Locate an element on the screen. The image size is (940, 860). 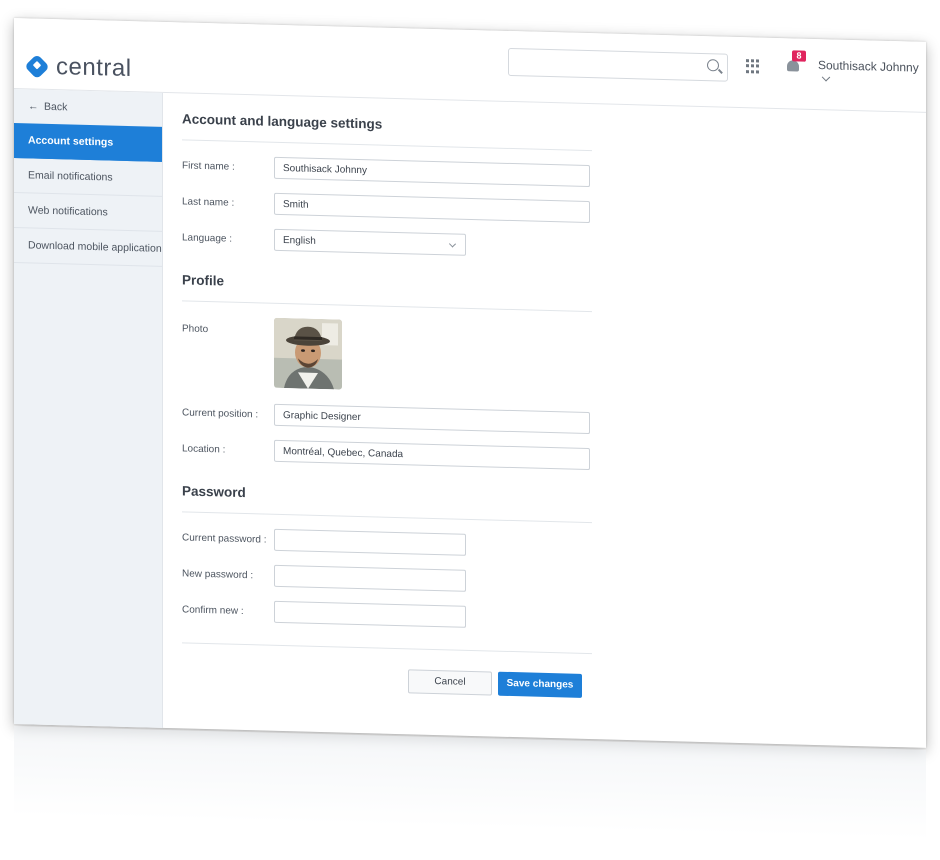
notification-badge: 8 is located at coordinates (799, 56).